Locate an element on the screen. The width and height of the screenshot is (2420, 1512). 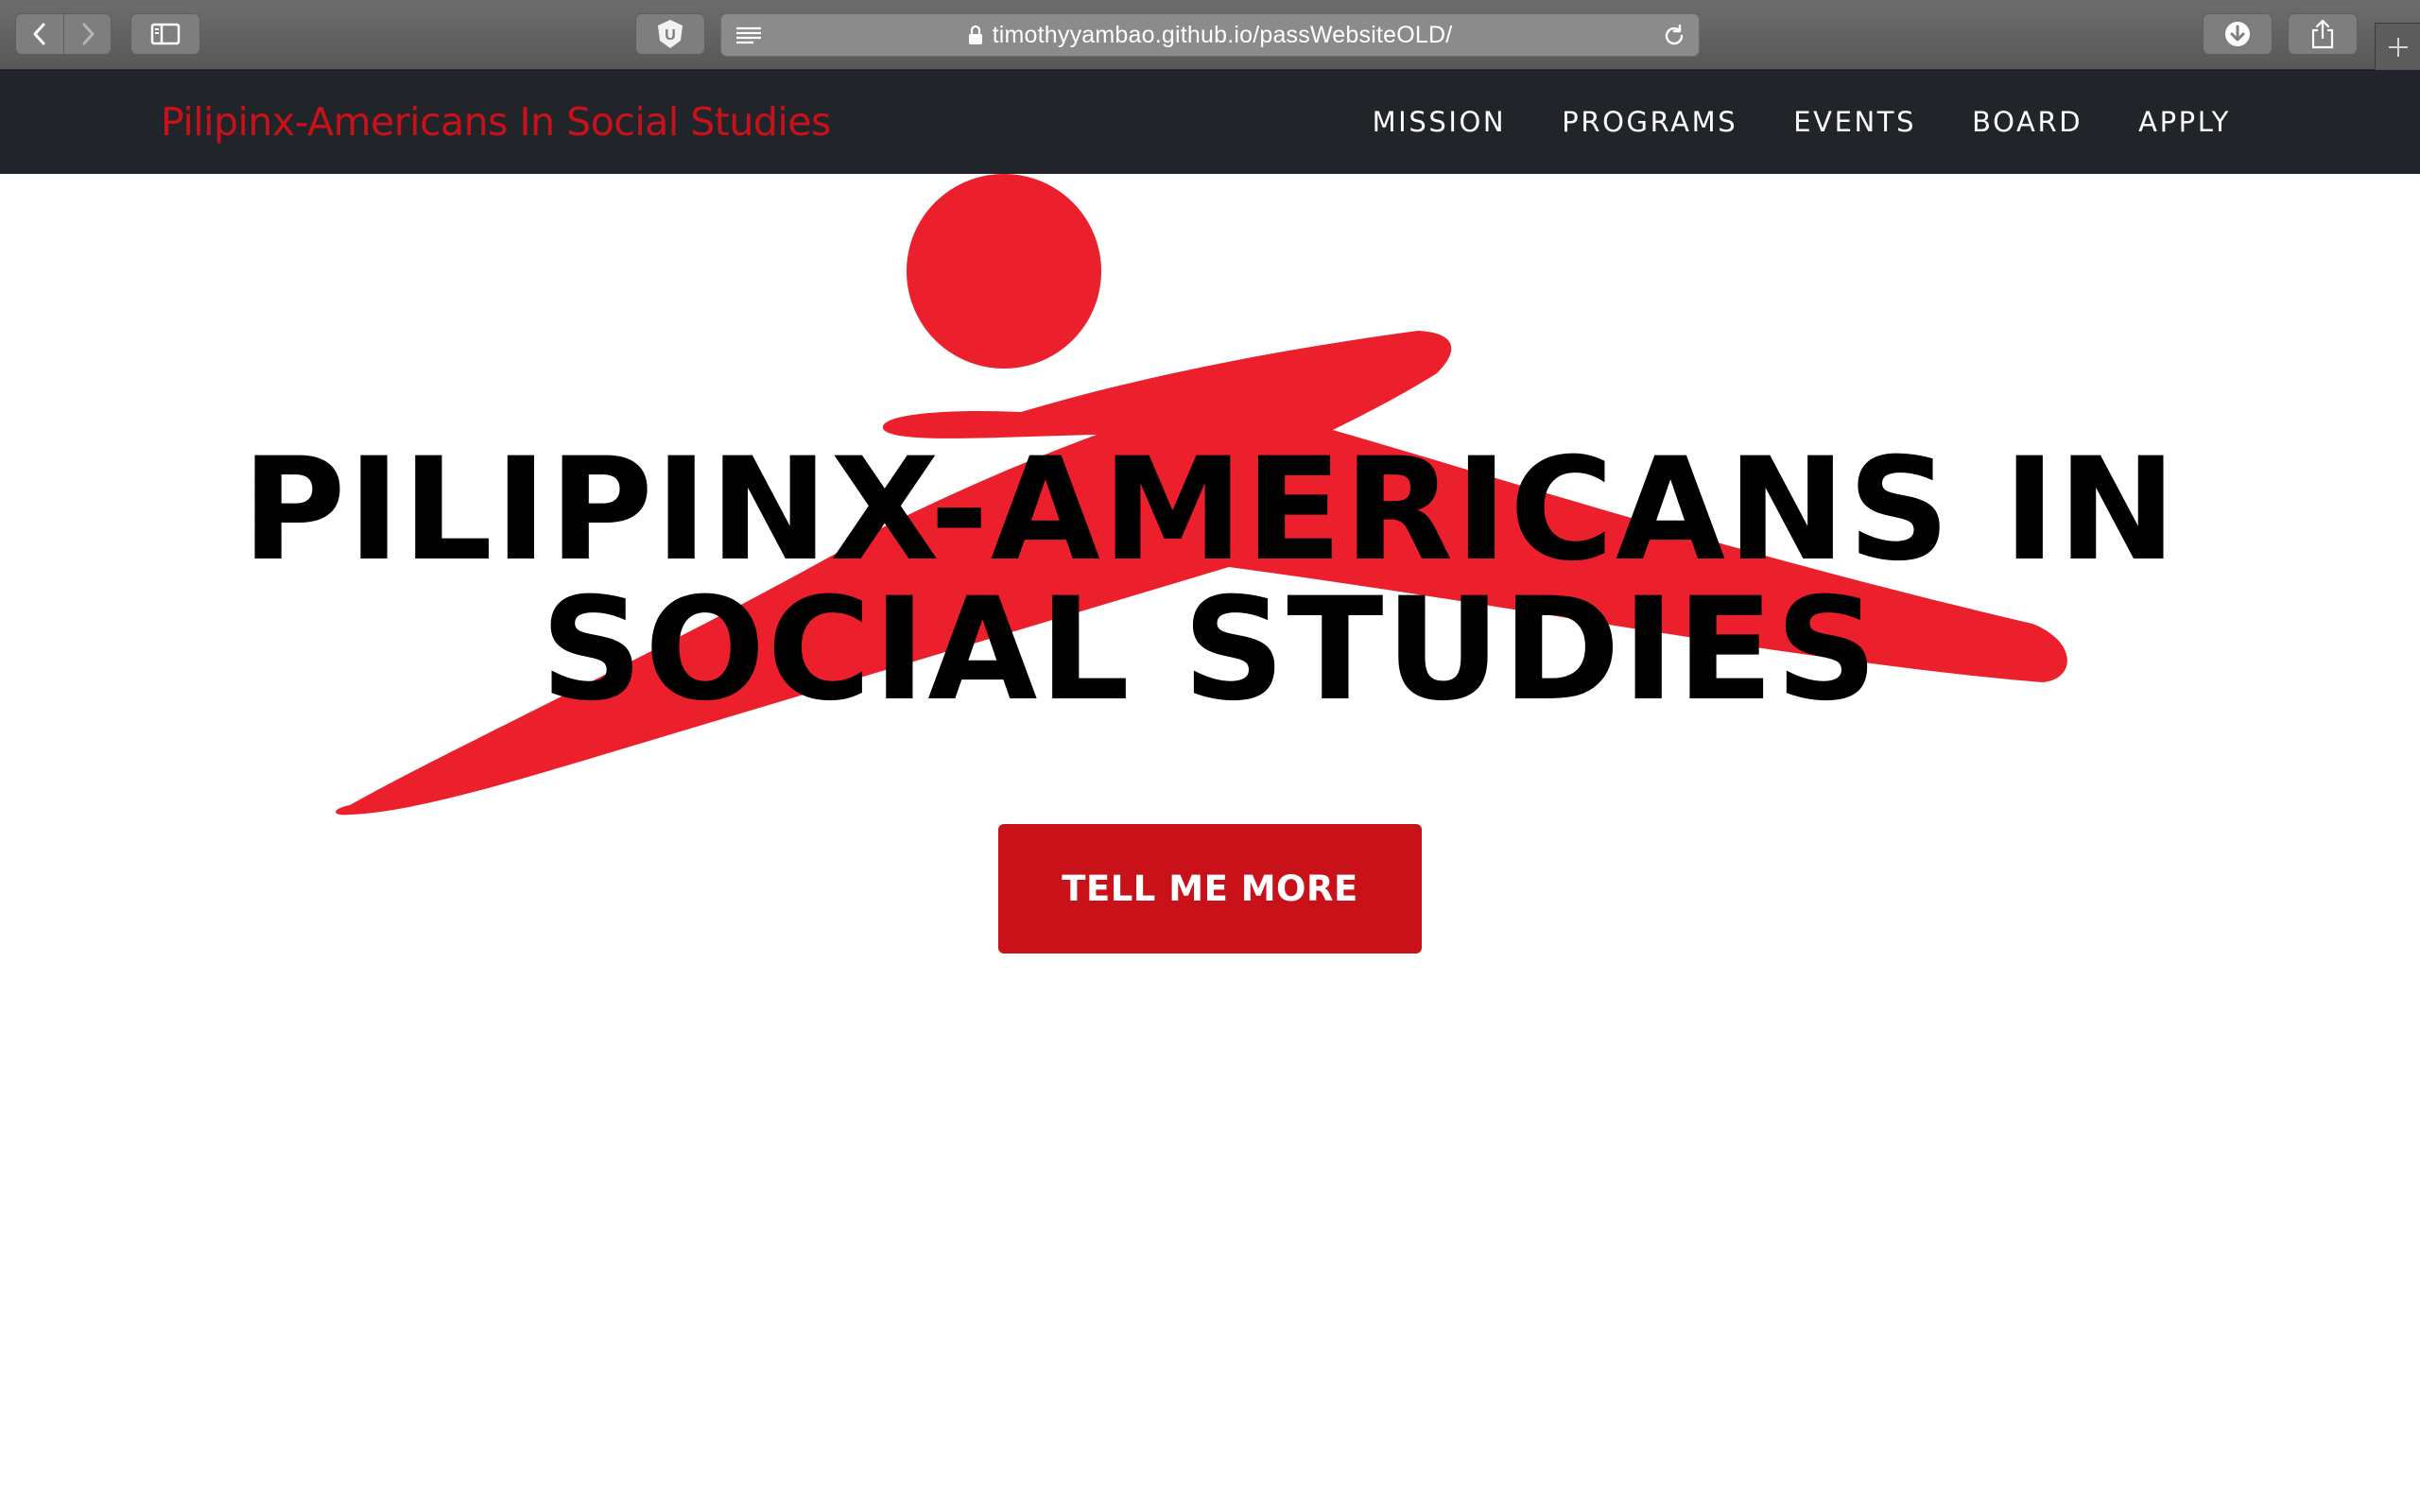
new-tab-icon is located at coordinates (2398, 47).